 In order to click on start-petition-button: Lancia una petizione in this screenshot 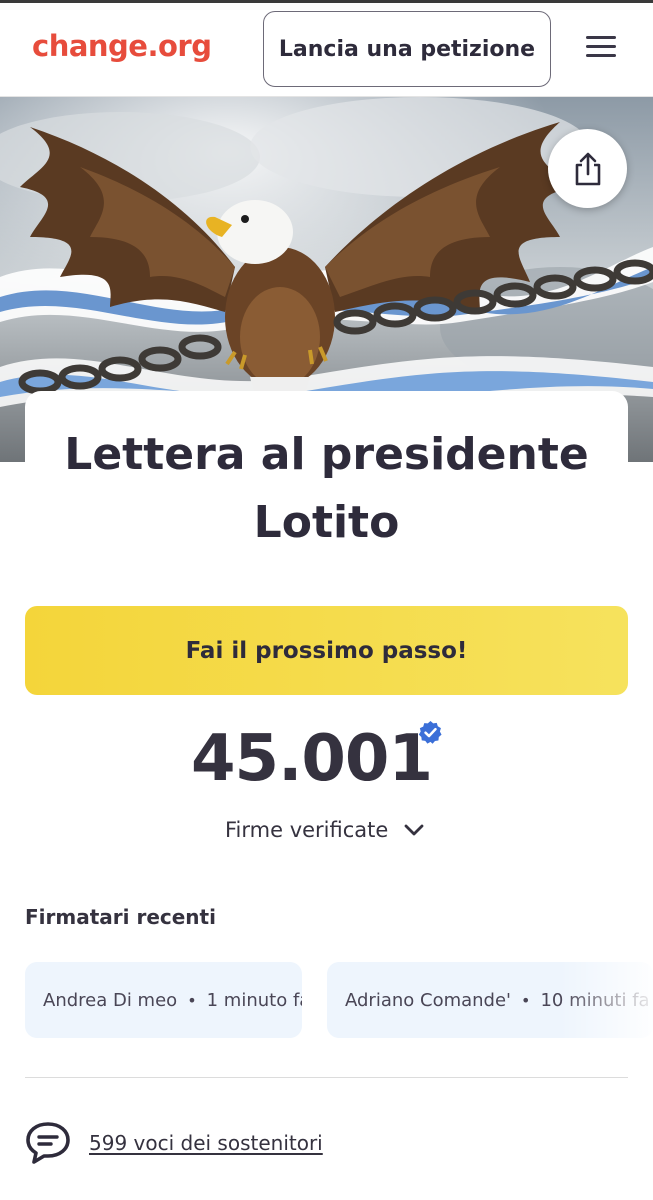, I will do `click(407, 49)`.